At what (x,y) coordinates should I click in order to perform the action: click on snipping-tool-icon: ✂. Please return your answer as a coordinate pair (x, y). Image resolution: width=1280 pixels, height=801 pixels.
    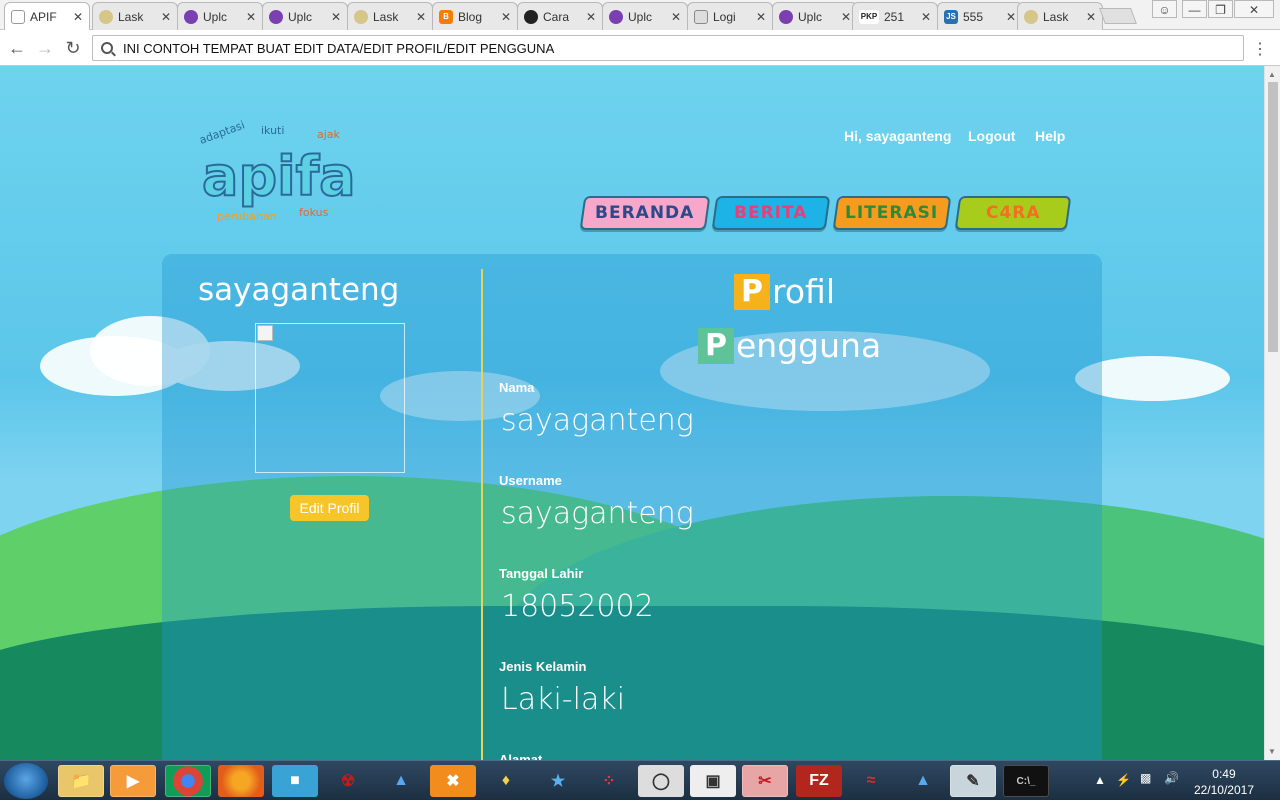
    Looking at the image, I should click on (765, 781).